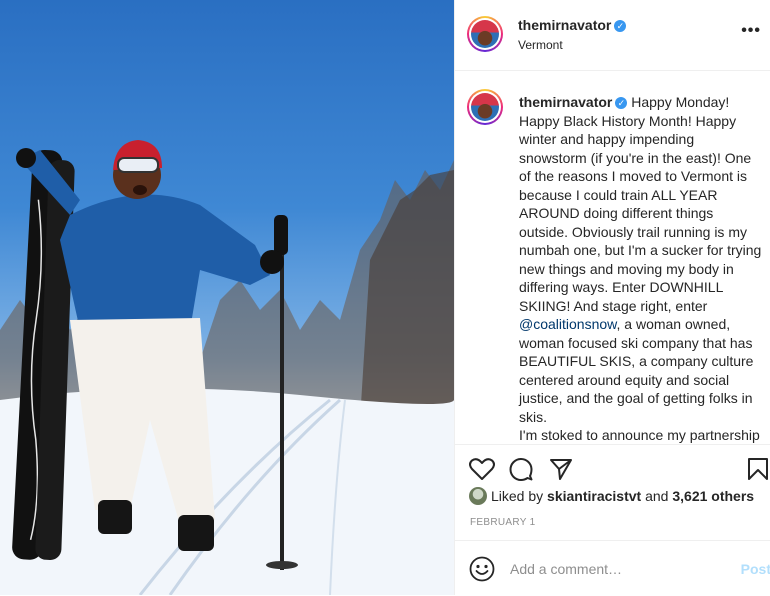 The height and width of the screenshot is (596, 770). I want to click on location-link: Vermont, so click(540, 45).